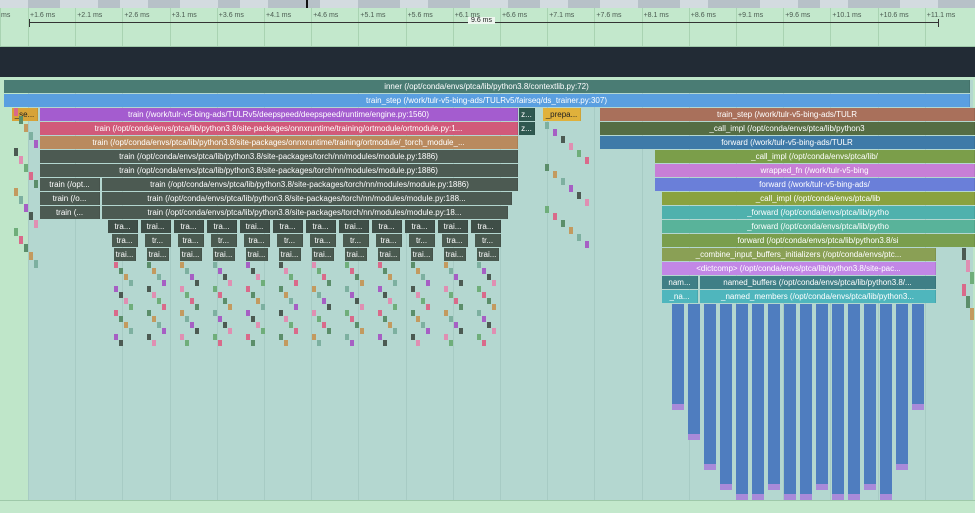 The height and width of the screenshot is (513, 975). What do you see at coordinates (487, 506) in the screenshot?
I see `bottom-scroll-strip` at bounding box center [487, 506].